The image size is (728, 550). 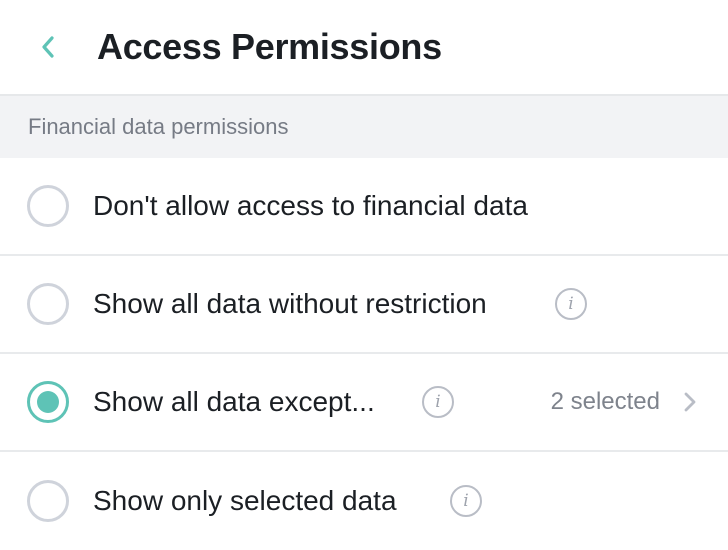 I want to click on radio-button-selected, so click(x=48, y=402).